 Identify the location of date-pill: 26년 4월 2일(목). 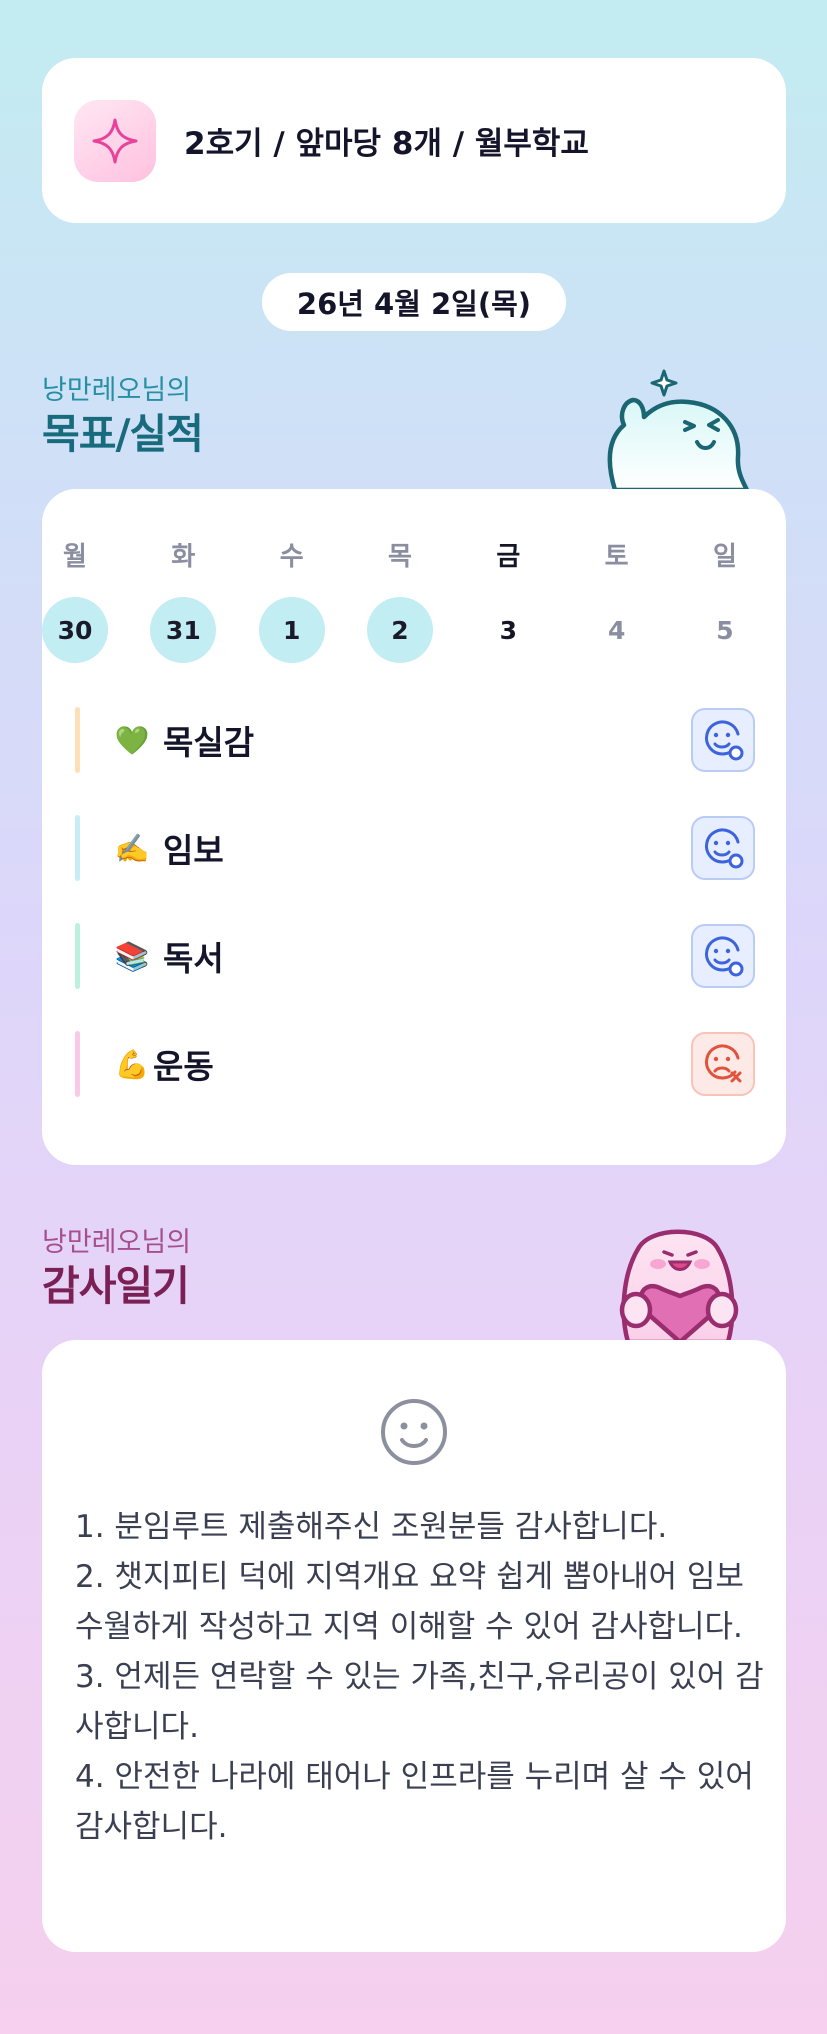
(414, 302).